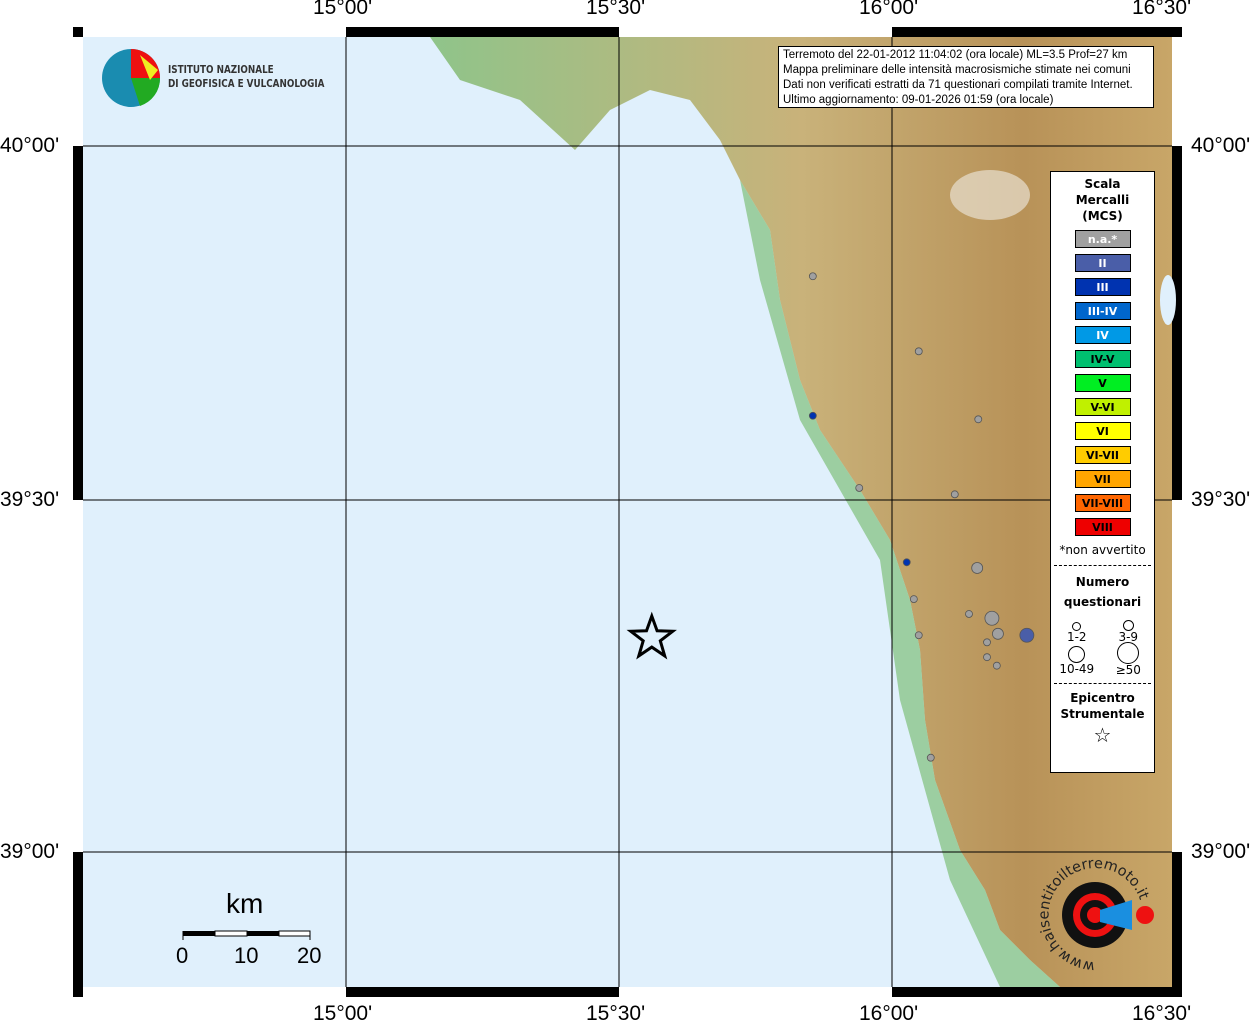 The height and width of the screenshot is (1026, 1255). Describe the element at coordinates (1102, 287) in the screenshot. I see `swatch-iii: III` at that location.